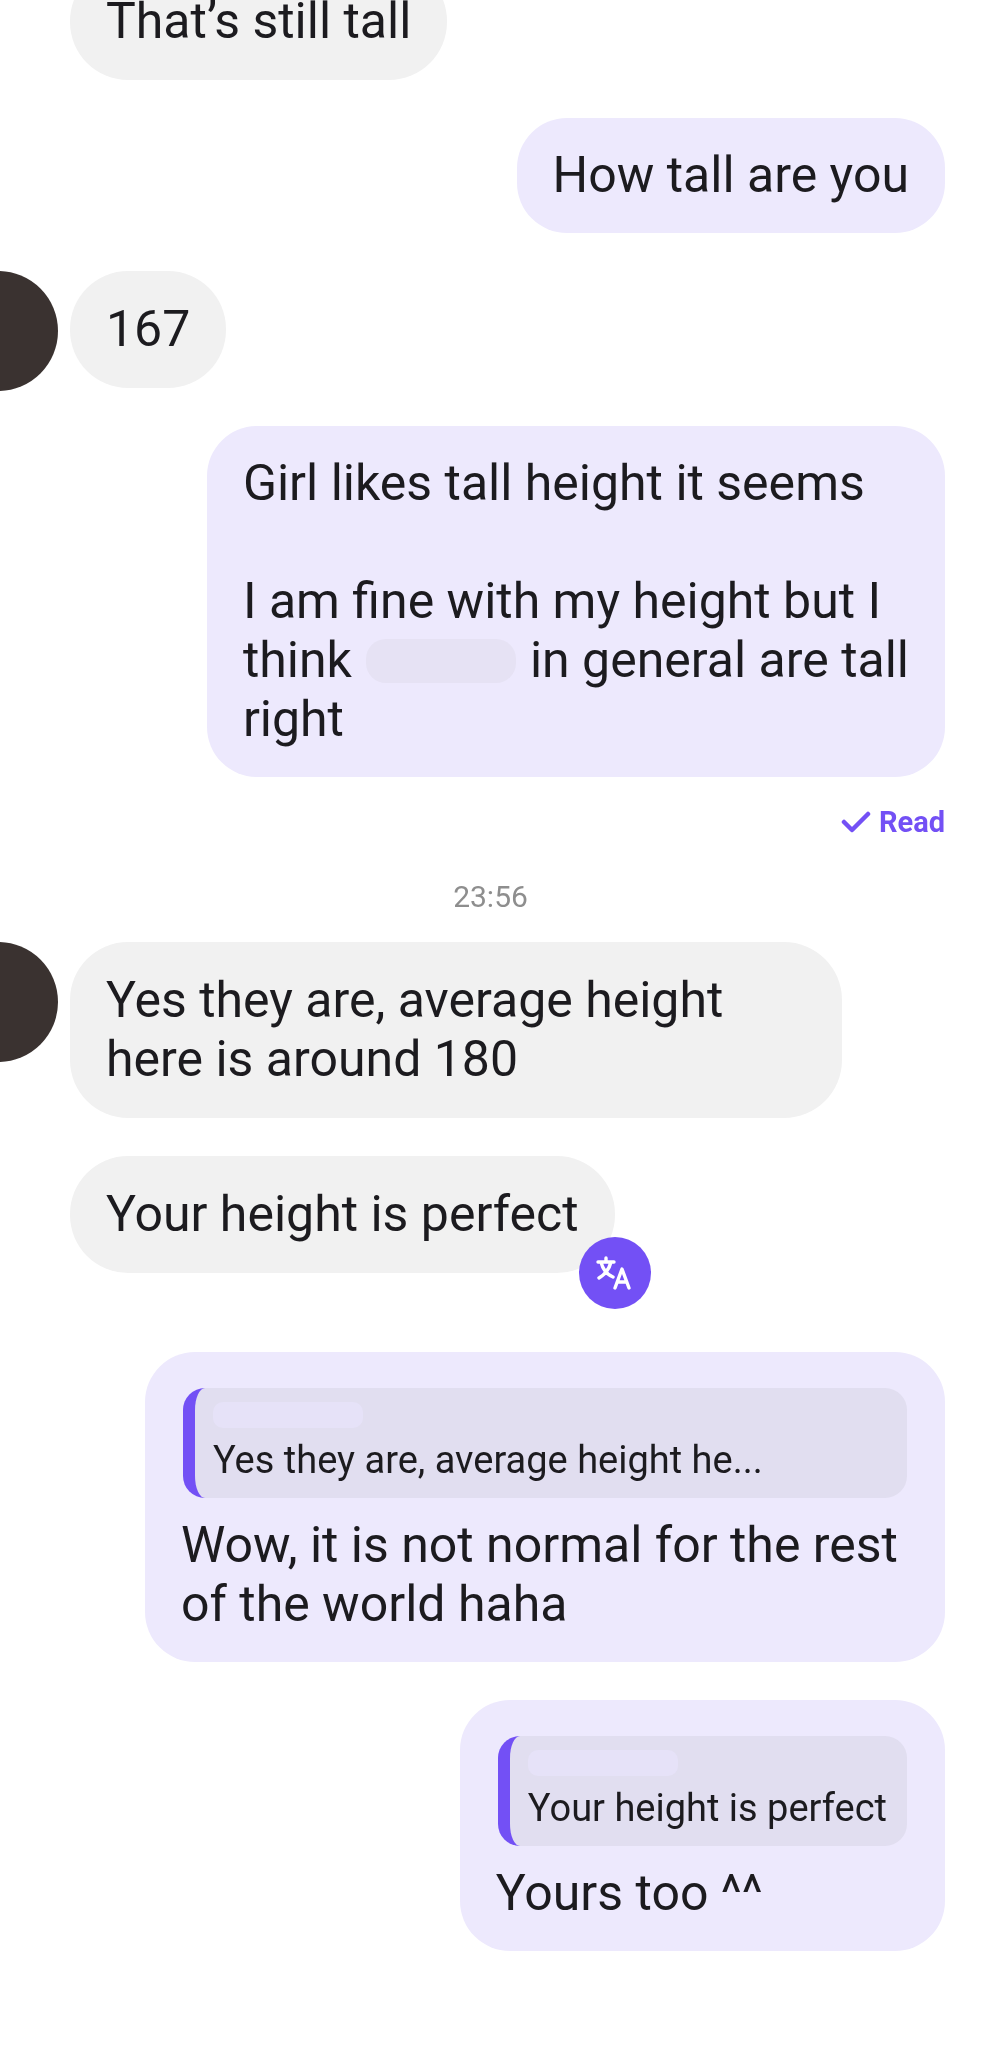 This screenshot has width=981, height=2069. Describe the element at coordinates (297, 660) in the screenshot. I see `message-text: think` at that location.